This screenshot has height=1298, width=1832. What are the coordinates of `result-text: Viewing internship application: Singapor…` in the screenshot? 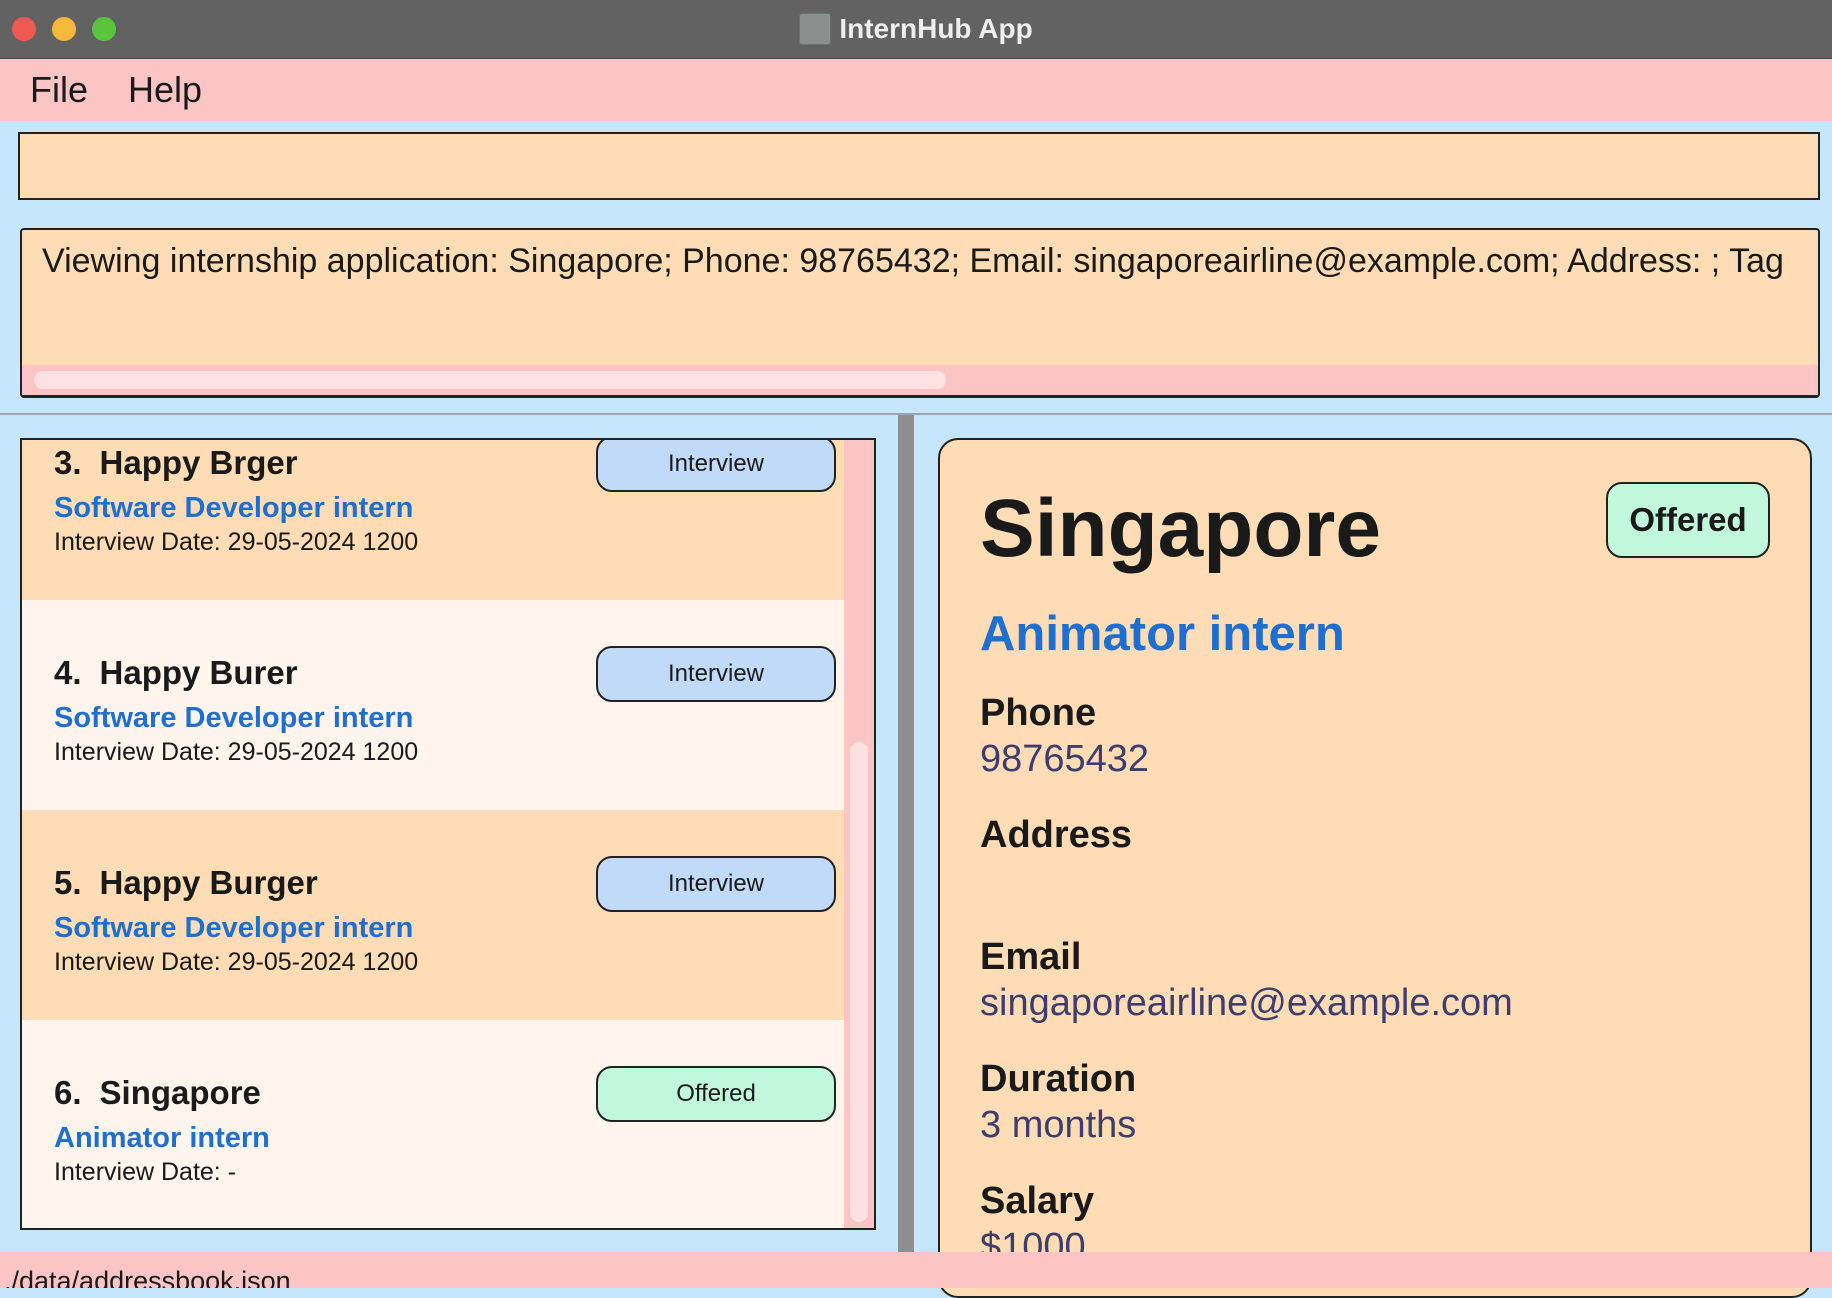 It's located at (913, 261).